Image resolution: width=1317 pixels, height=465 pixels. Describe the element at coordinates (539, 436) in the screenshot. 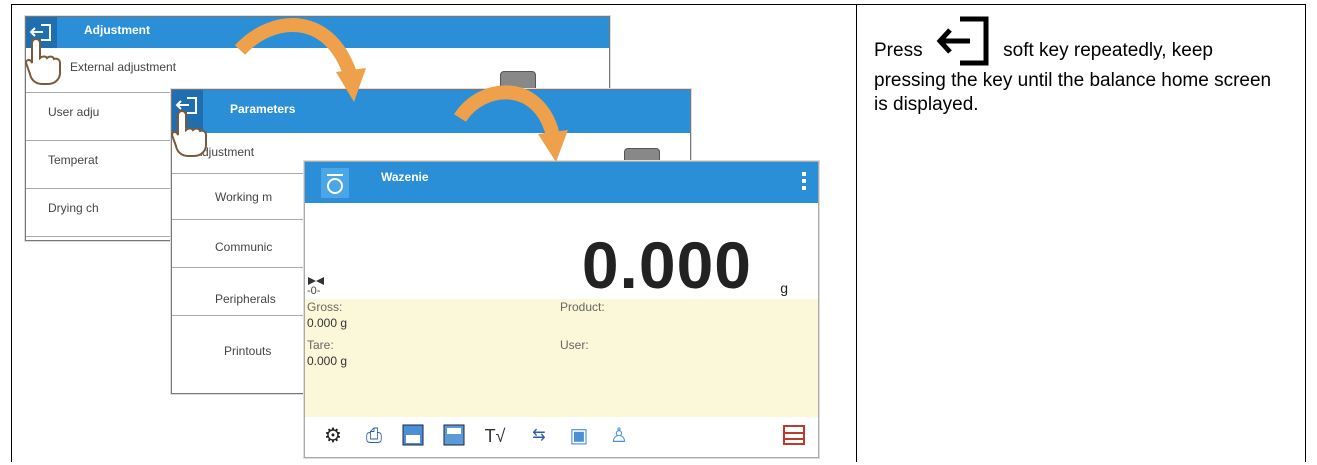

I see `communication-icon: ⇆` at that location.